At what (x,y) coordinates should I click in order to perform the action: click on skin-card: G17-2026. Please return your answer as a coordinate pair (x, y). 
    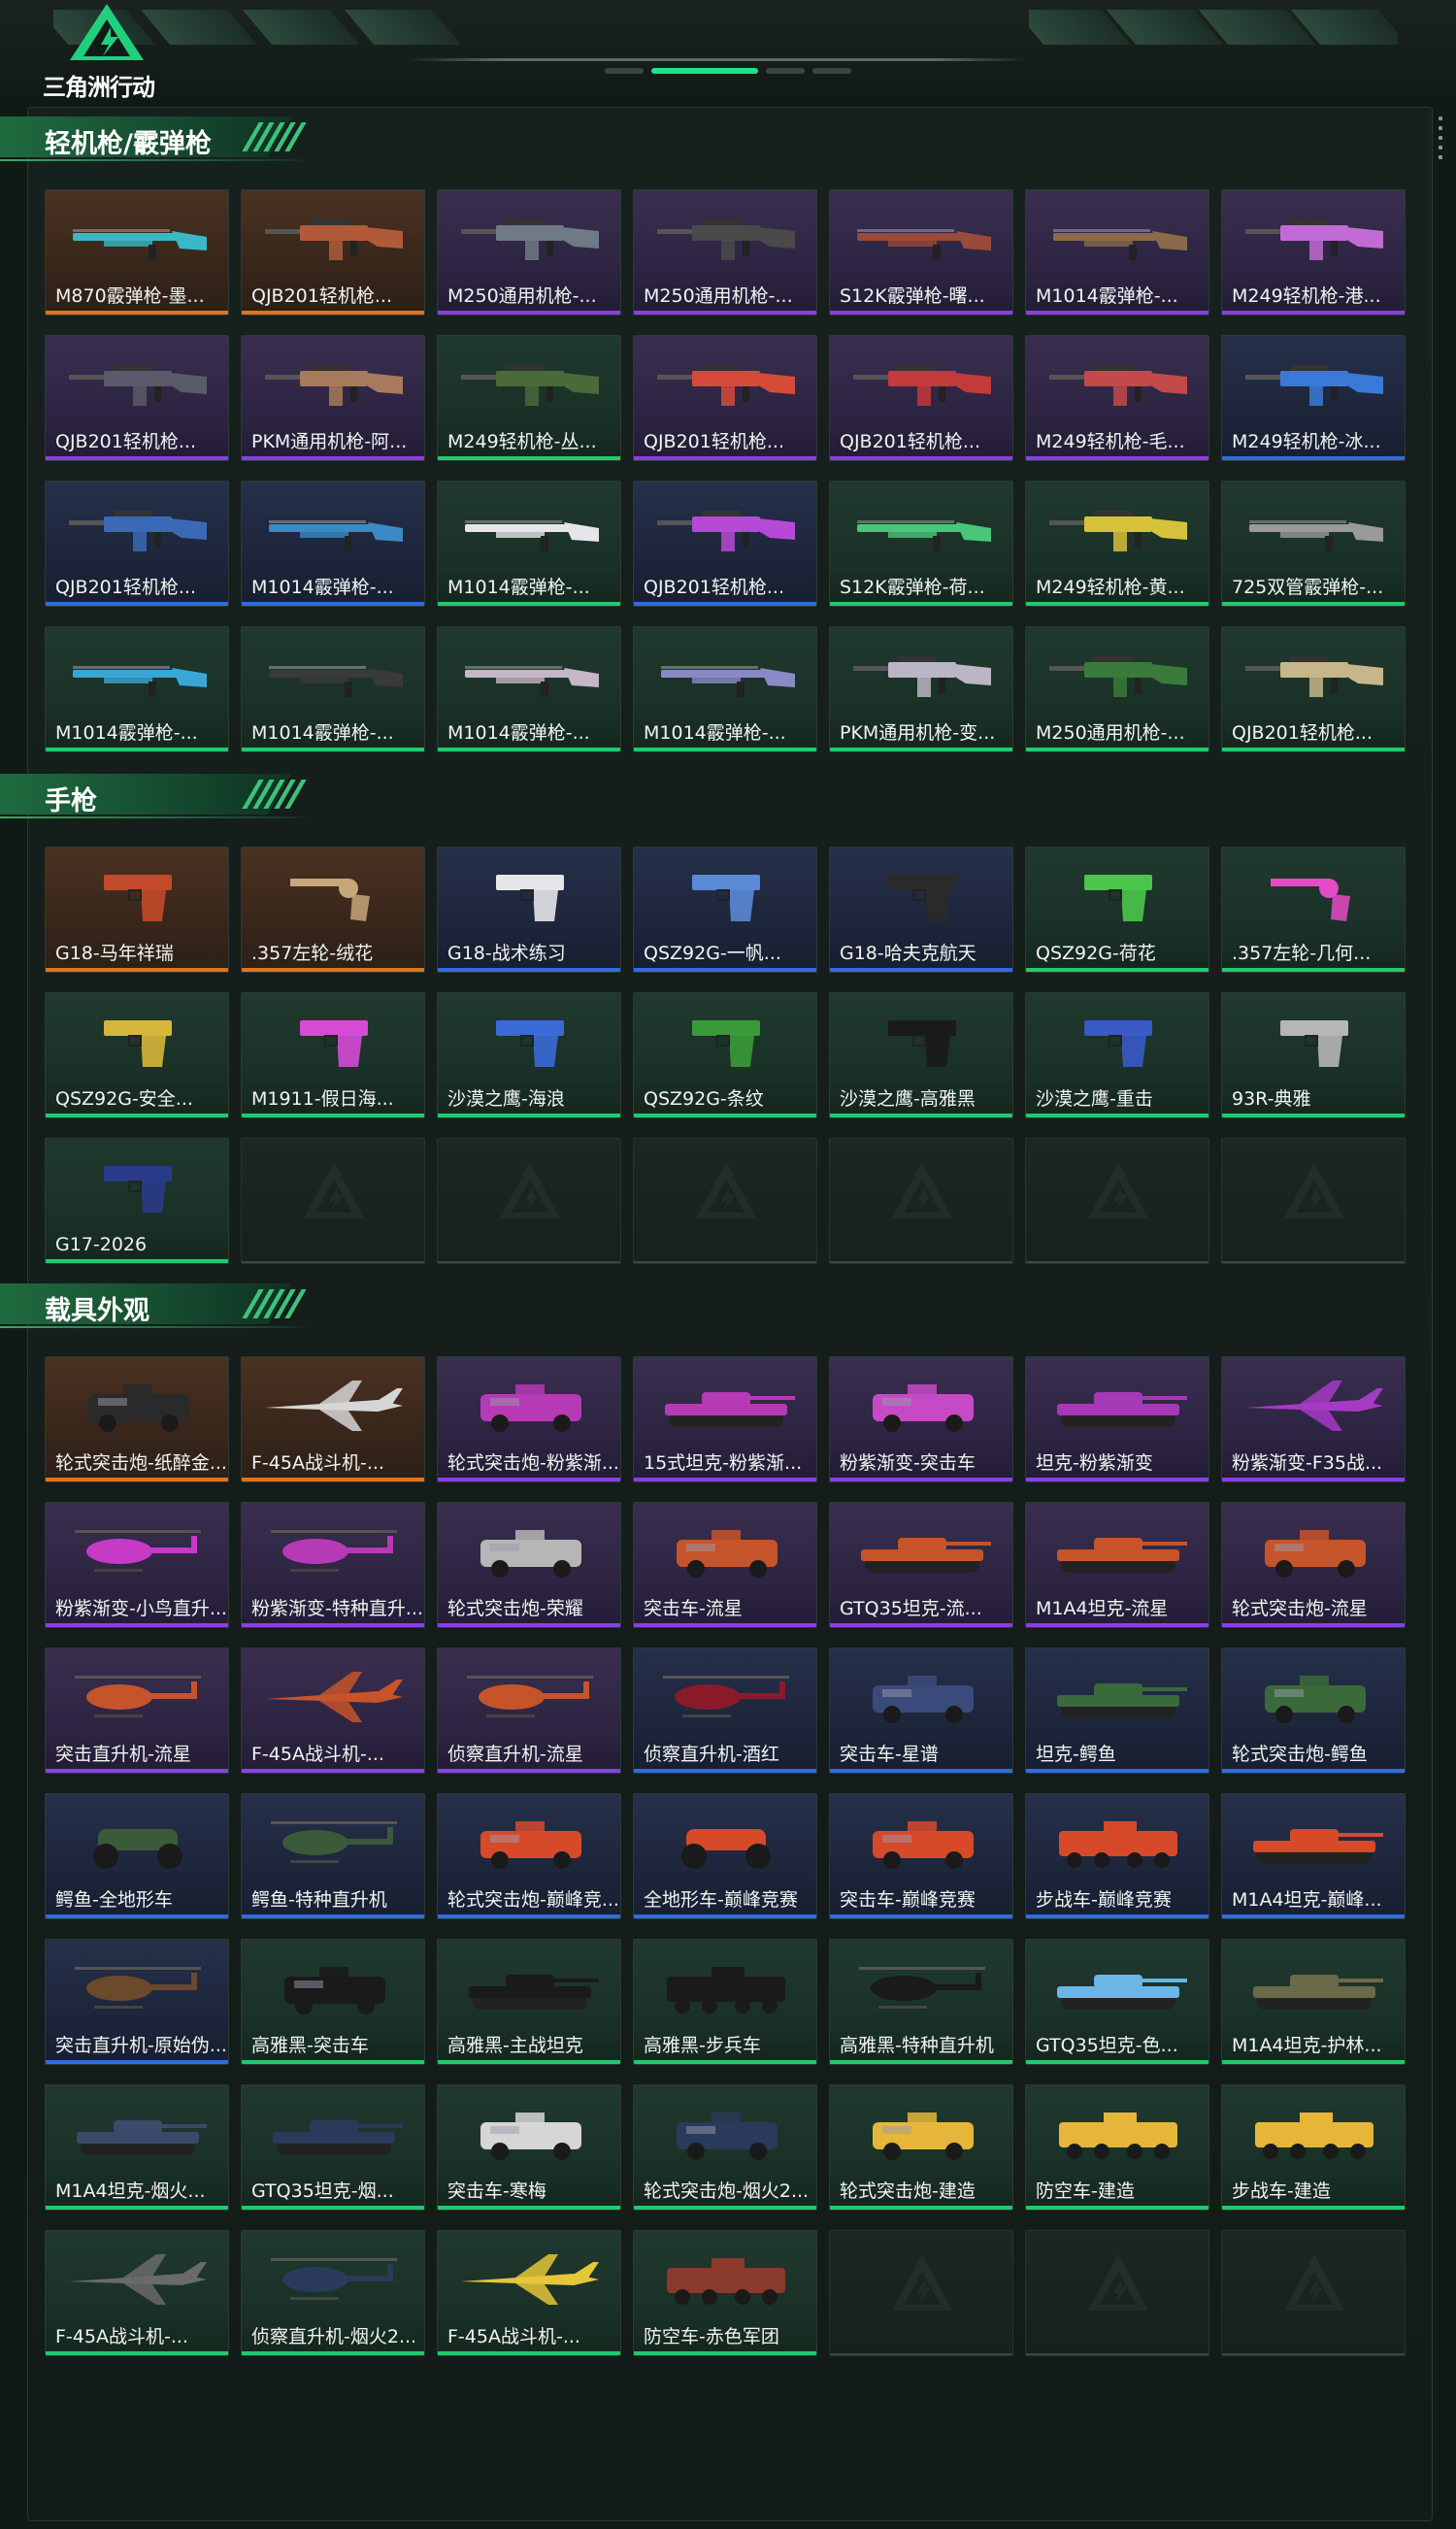
    Looking at the image, I should click on (137, 1201).